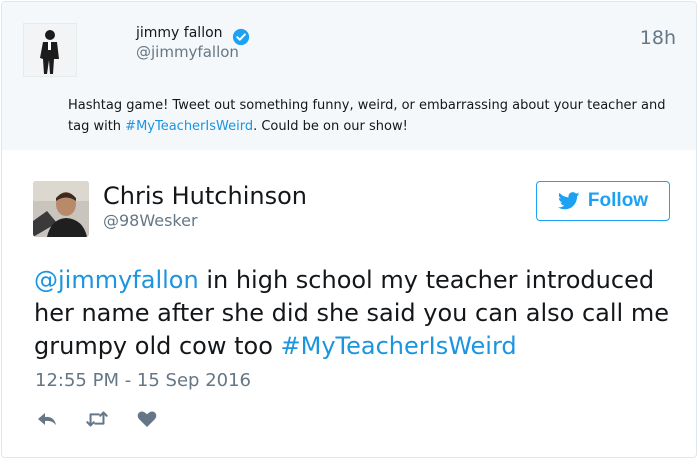 Image resolution: width=700 pixels, height=461 pixels. I want to click on quoted-hashtag-link: #MyTeacherIsWeird, so click(189, 126).